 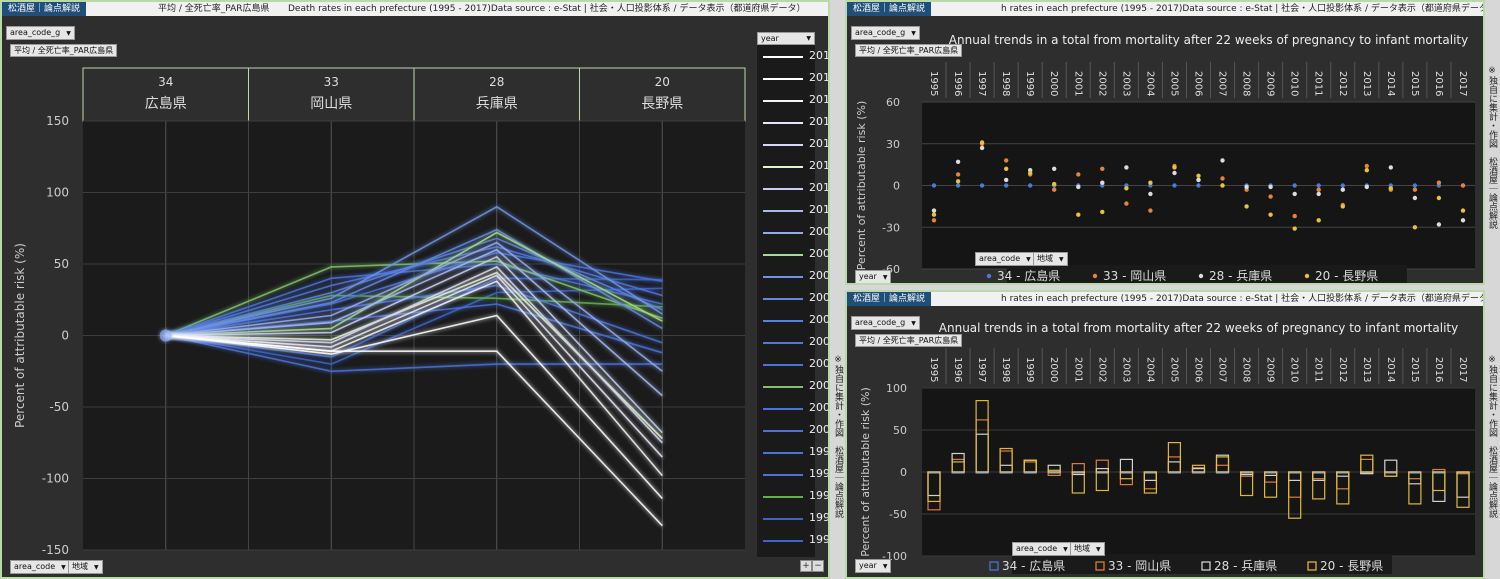 What do you see at coordinates (819, 407) in the screenshot?
I see `legend-label: 2001` at bounding box center [819, 407].